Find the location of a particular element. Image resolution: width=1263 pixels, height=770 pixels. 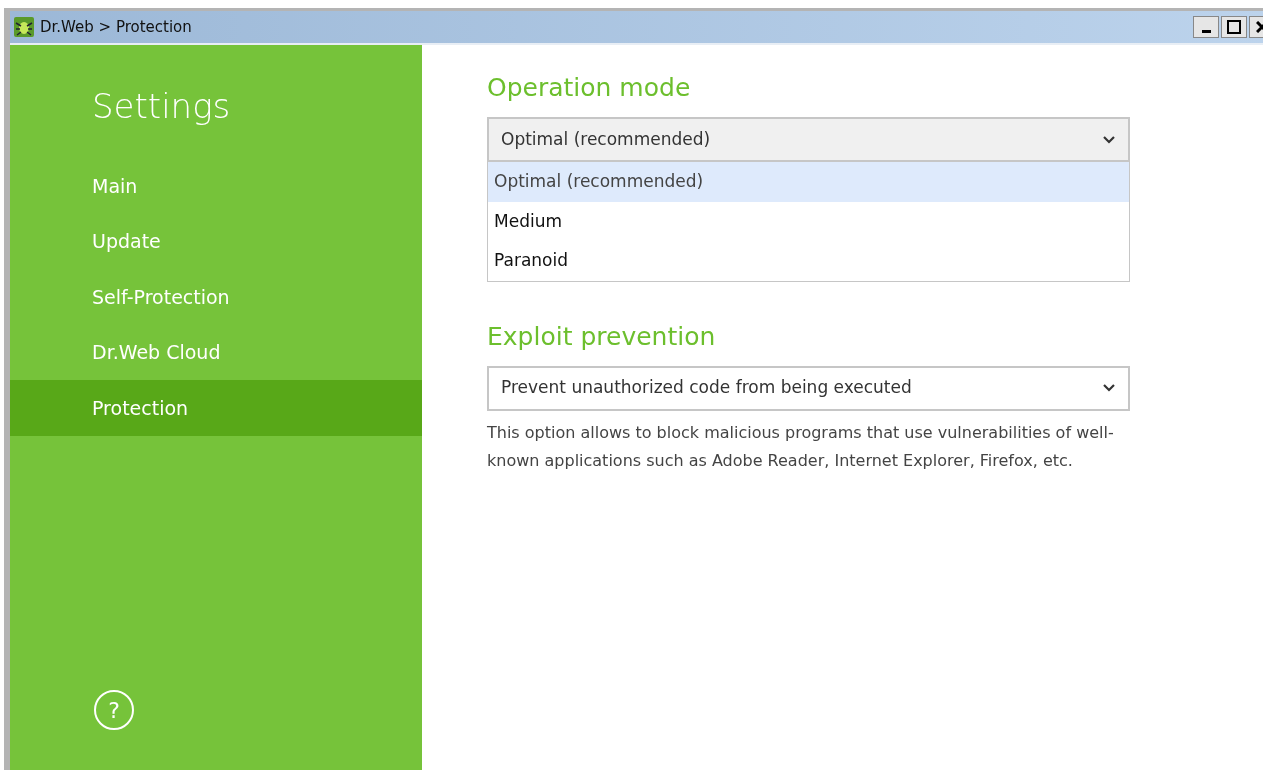

sidebar-item: Dr.Web Cloud is located at coordinates (216, 352).